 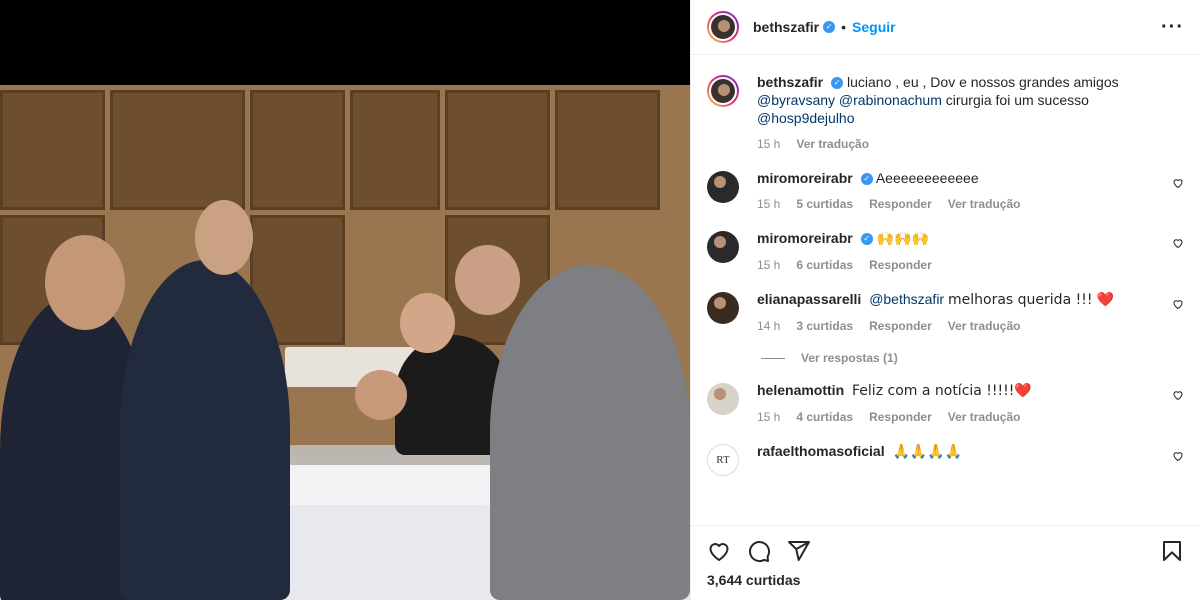 What do you see at coordinates (874, 27) in the screenshot?
I see `follow-button: Seguir` at bounding box center [874, 27].